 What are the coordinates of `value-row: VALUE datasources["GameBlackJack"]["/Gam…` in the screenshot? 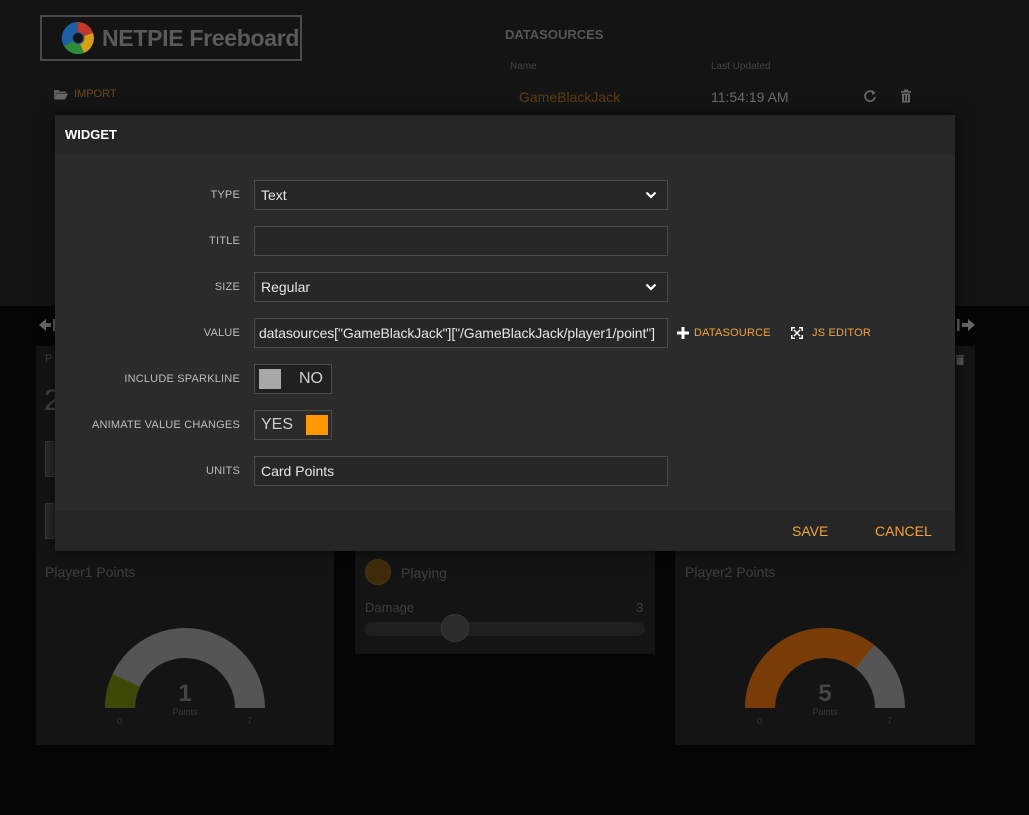 It's located at (505, 333).